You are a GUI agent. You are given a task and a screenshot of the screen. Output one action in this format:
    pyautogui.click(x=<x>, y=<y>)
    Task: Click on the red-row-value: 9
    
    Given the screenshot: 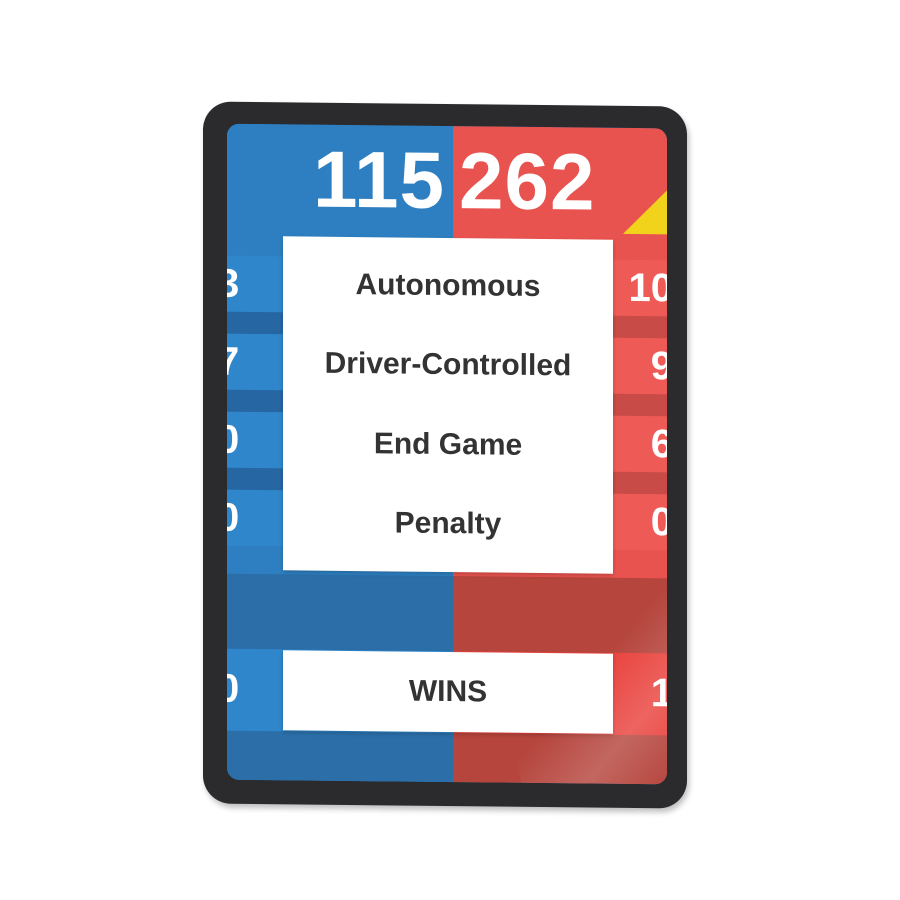 What is the action you would take?
    pyautogui.click(x=658, y=366)
    